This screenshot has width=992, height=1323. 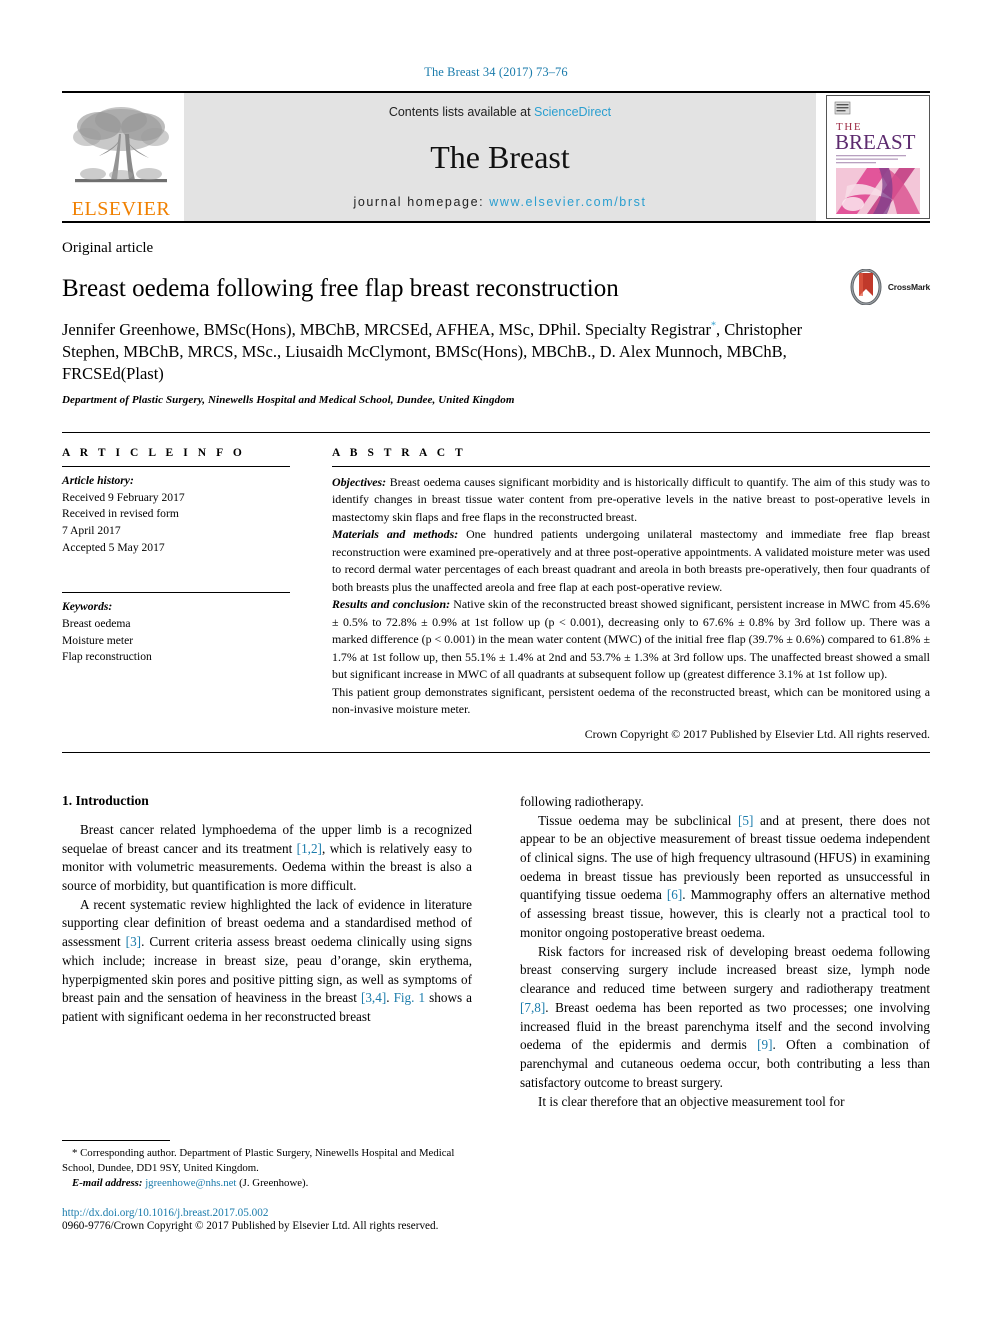 What do you see at coordinates (875, 142) in the screenshot?
I see `svg-text: BREAST` at bounding box center [875, 142].